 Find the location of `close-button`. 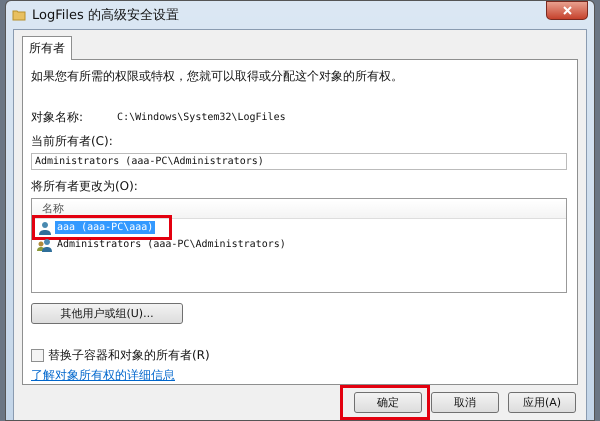

close-button is located at coordinates (567, 10).